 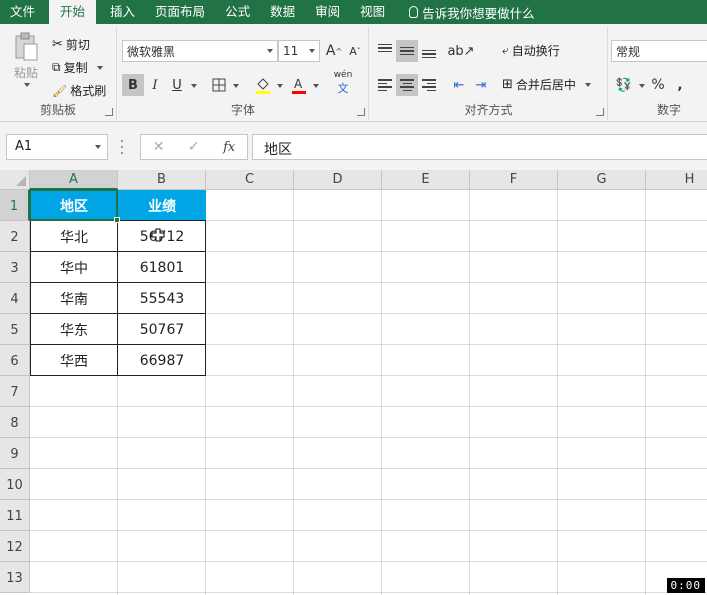 What do you see at coordinates (177, 85) in the screenshot?
I see `underline-button: U` at bounding box center [177, 85].